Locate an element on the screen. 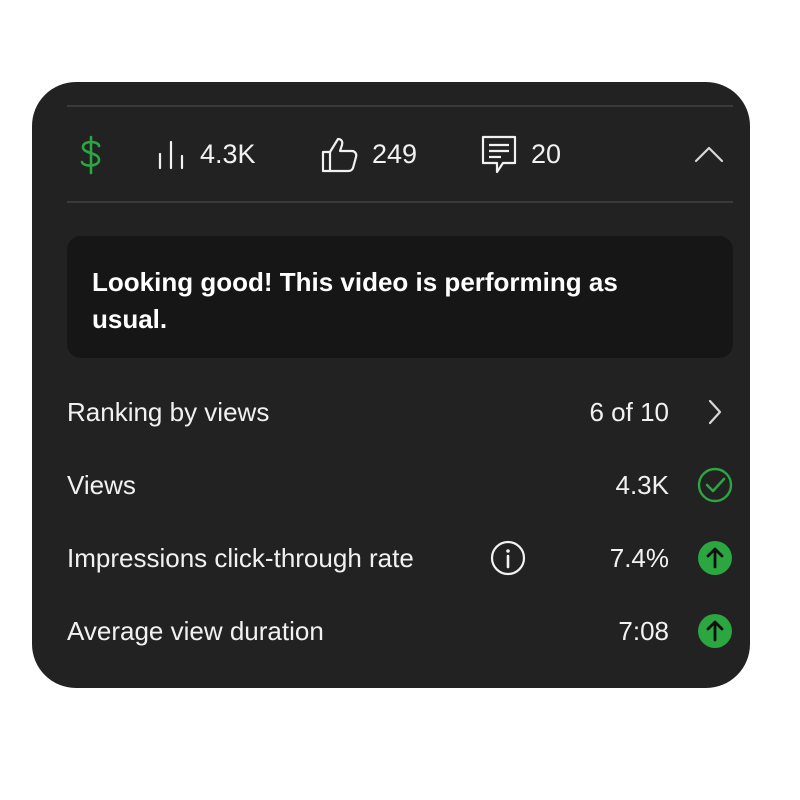  monetization-stat is located at coordinates (91, 154).